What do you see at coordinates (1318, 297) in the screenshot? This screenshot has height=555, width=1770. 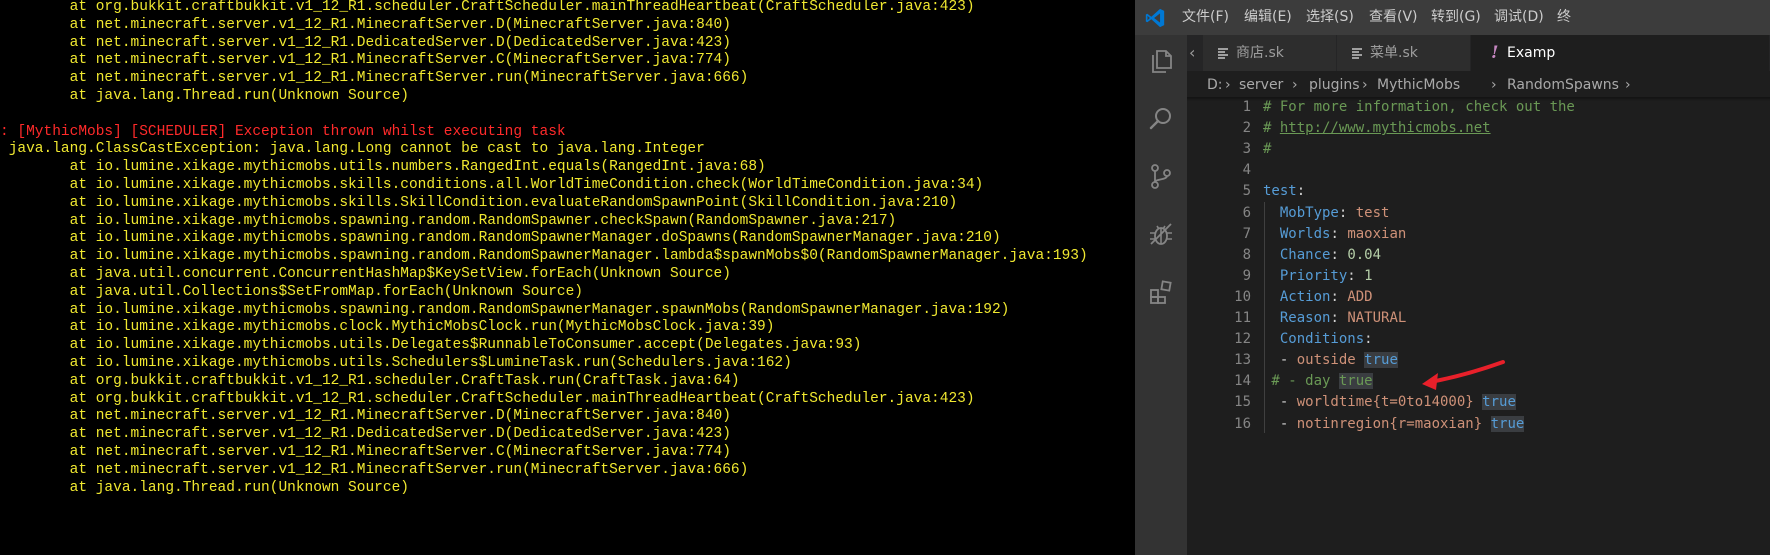 I see `code-line: Action: ADD` at bounding box center [1318, 297].